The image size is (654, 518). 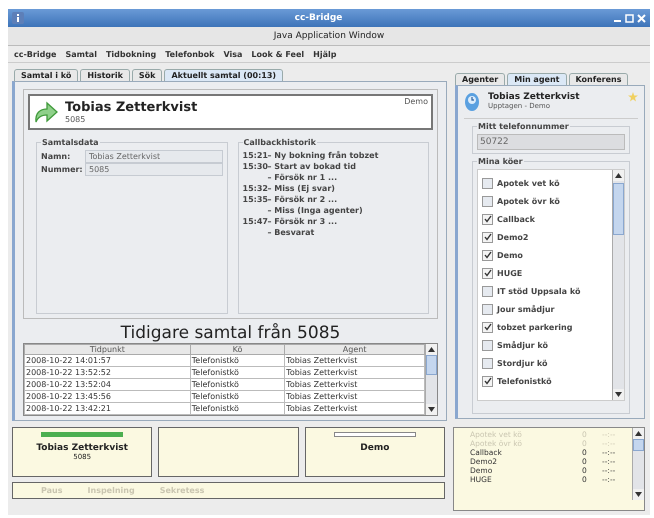 What do you see at coordinates (509, 273) in the screenshot?
I see `queue-label: HUGE` at bounding box center [509, 273].